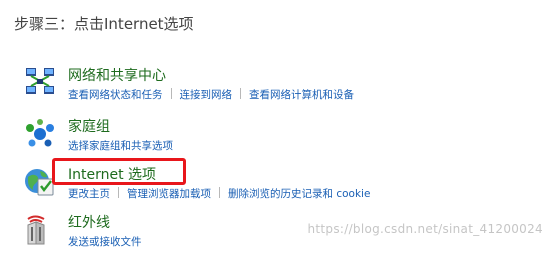 This screenshot has width=549, height=257. I want to click on step-title: 步骤三：点击Internet选项, so click(104, 24).